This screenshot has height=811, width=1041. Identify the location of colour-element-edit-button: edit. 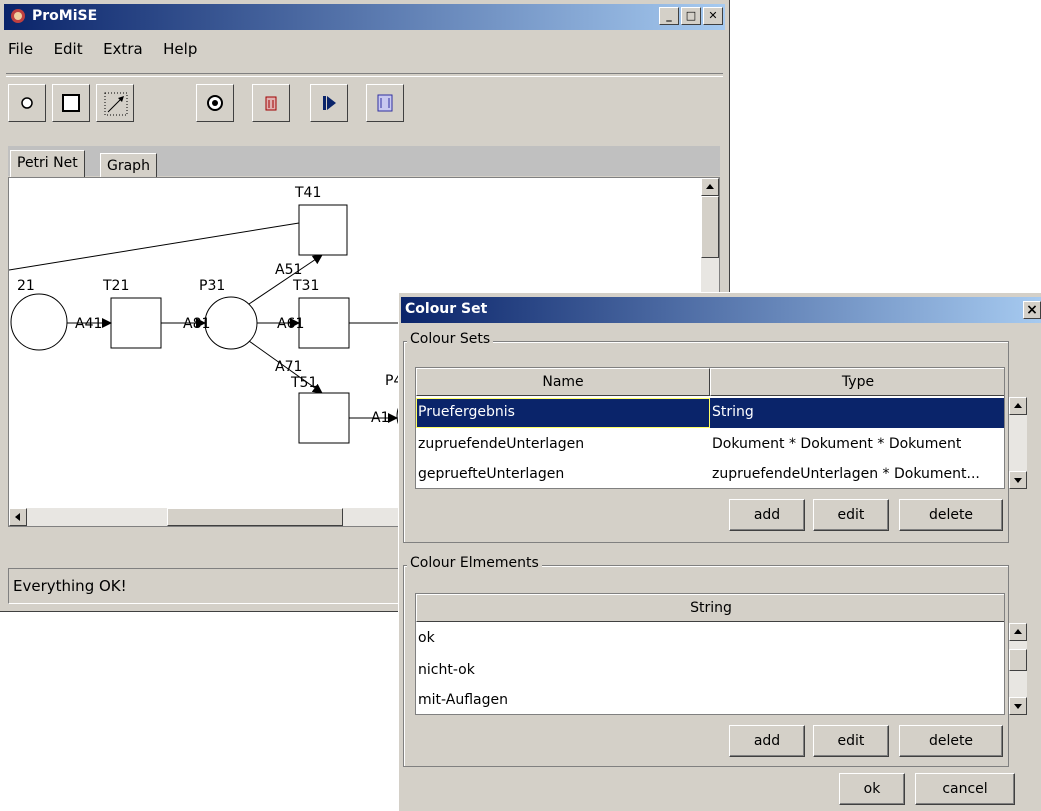
(851, 741).